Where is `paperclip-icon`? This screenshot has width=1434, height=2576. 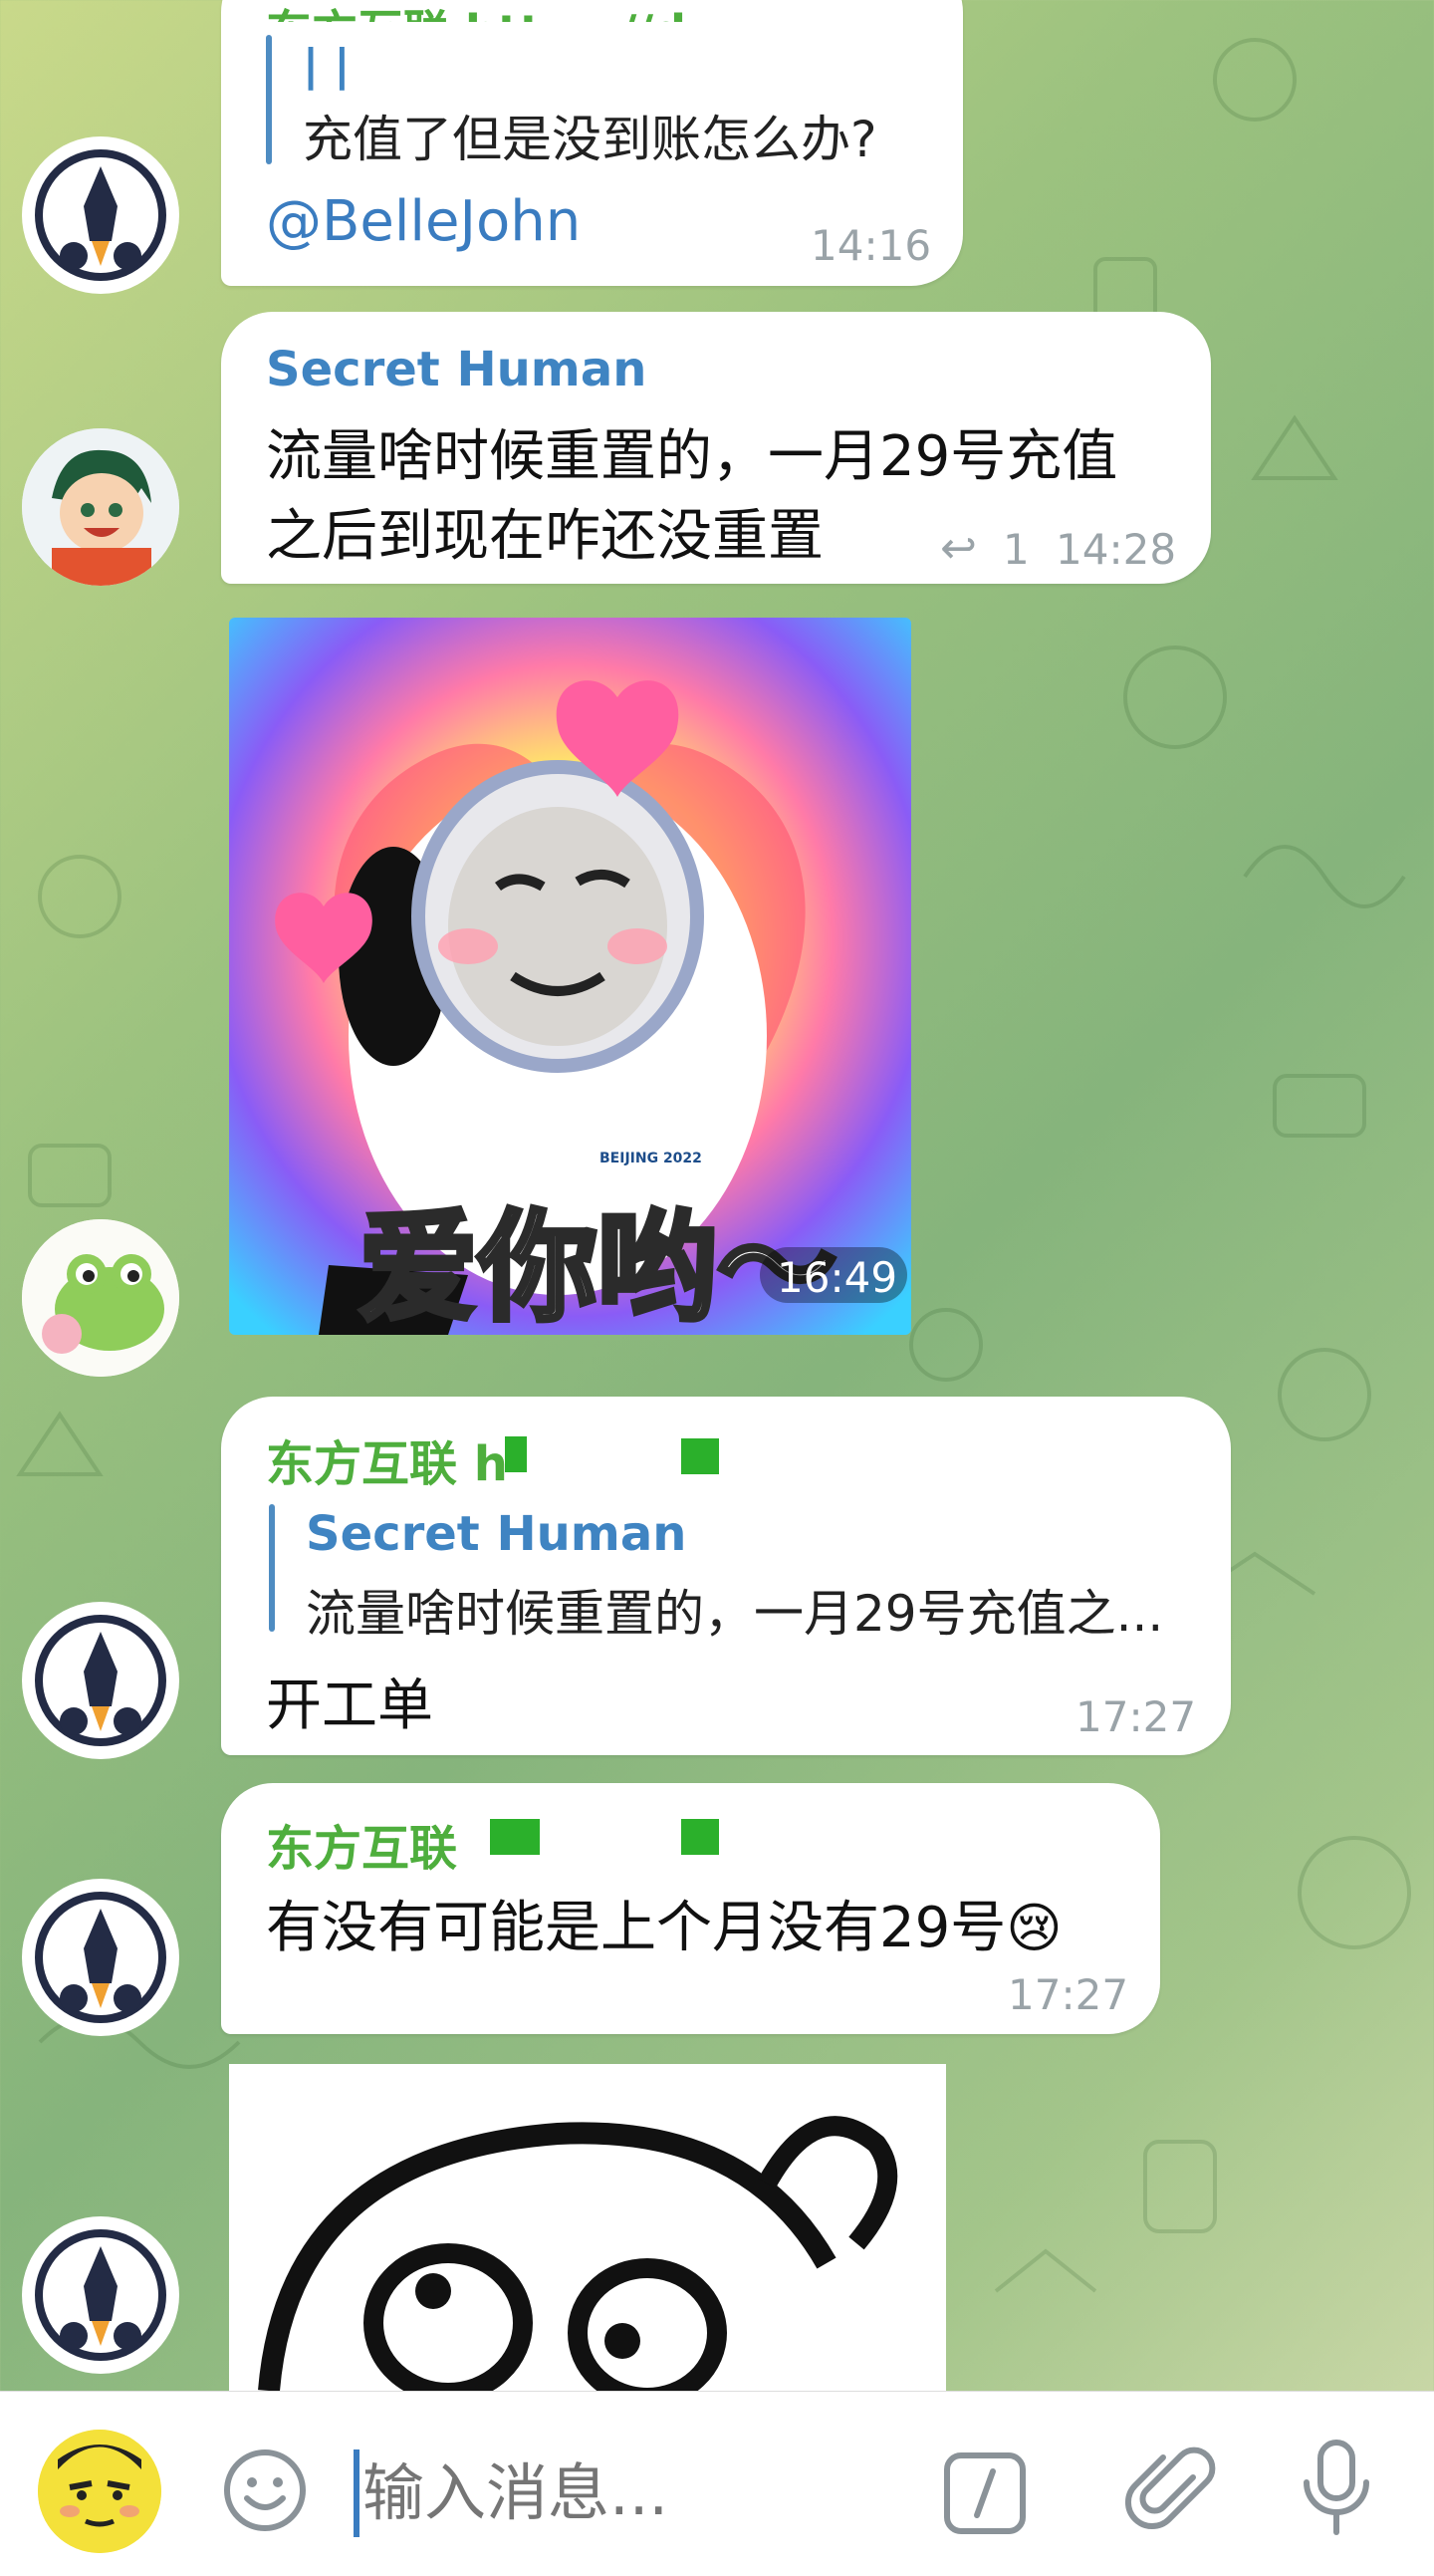 paperclip-icon is located at coordinates (1171, 2493).